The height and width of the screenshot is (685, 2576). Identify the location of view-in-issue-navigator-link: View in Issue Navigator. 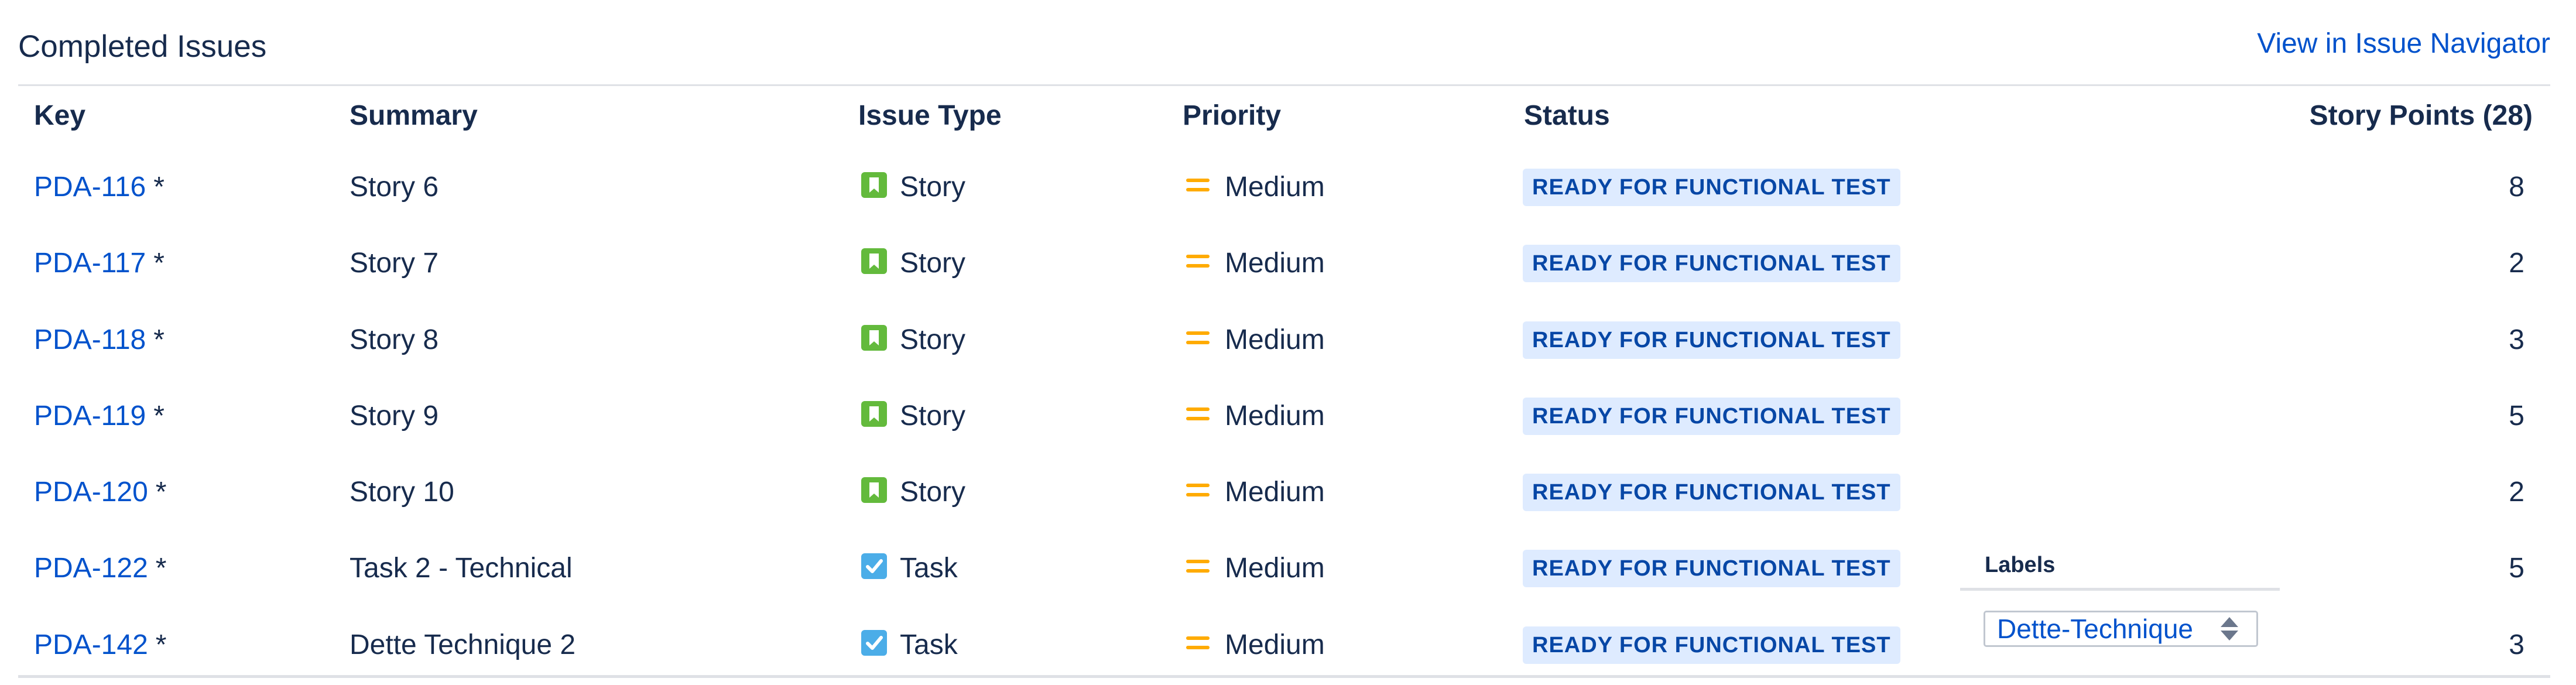
(2403, 43).